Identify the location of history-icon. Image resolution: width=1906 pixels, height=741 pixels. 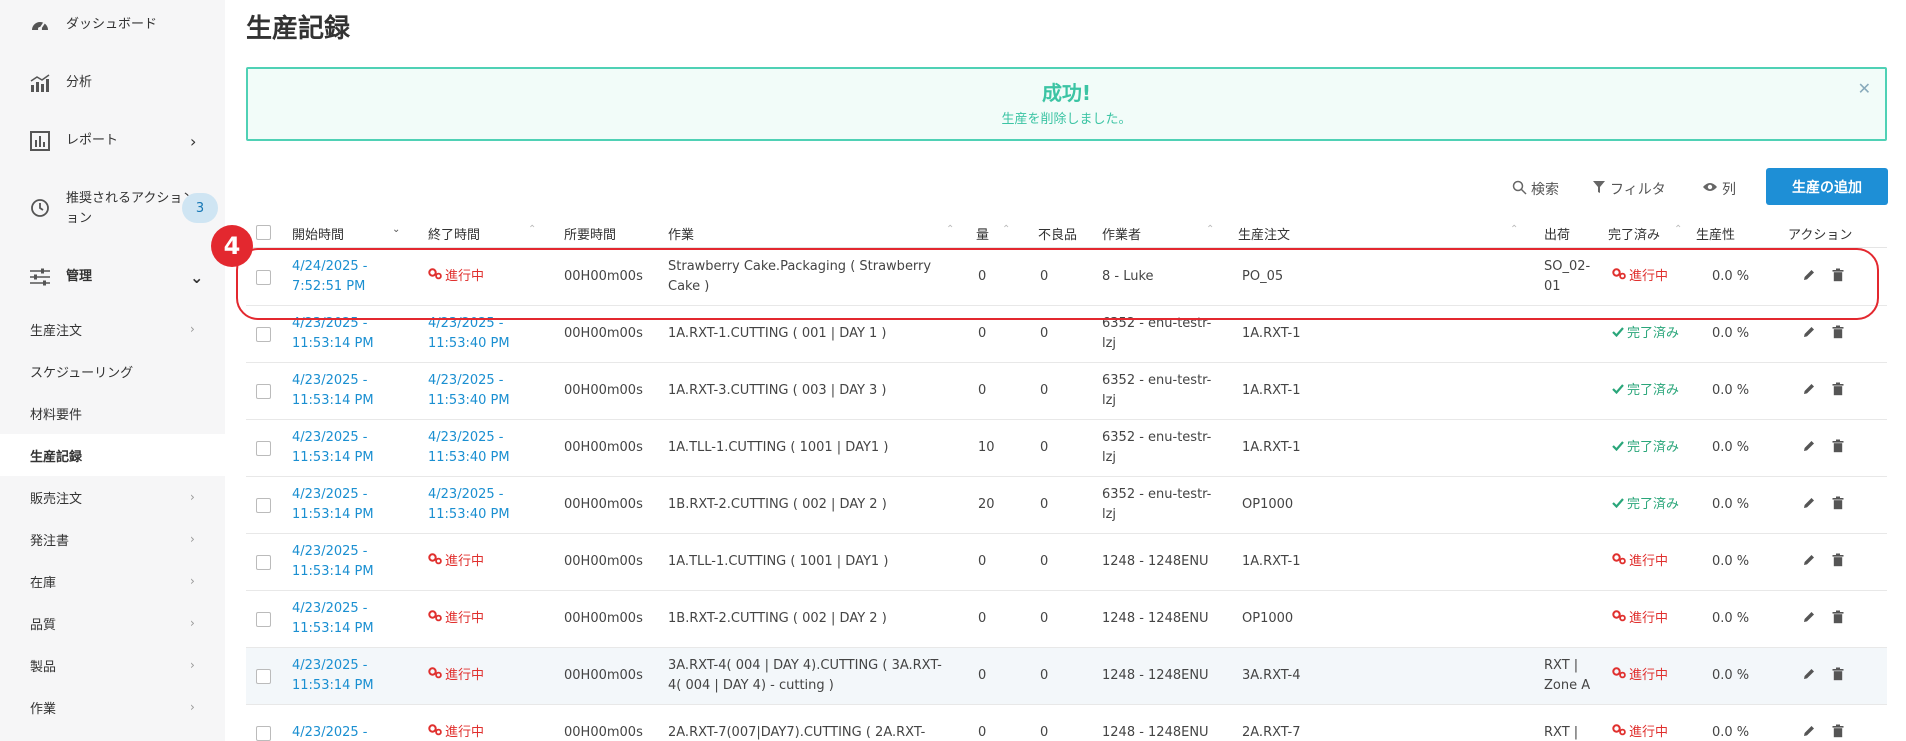
(40, 208).